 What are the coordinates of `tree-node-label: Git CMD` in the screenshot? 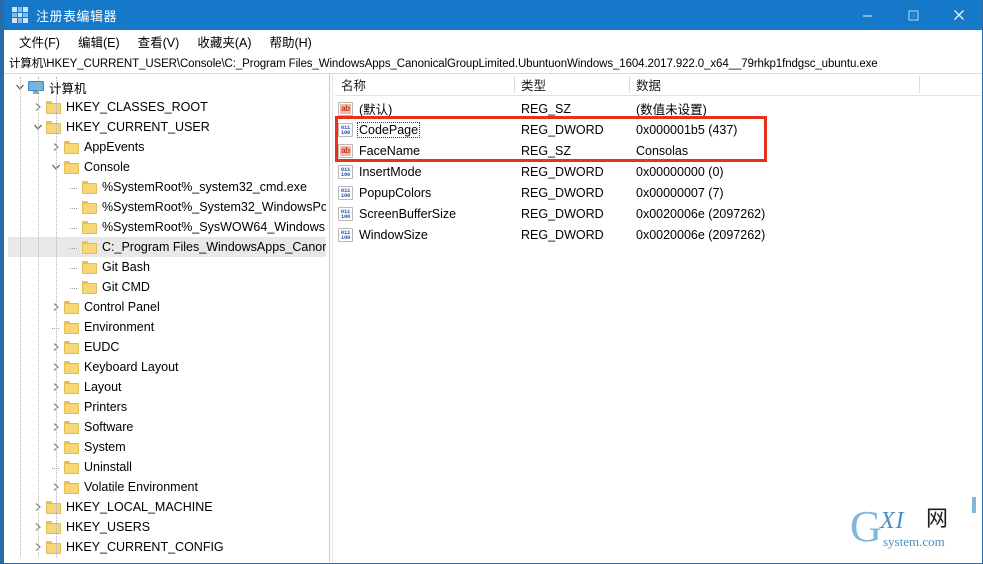 It's located at (126, 287).